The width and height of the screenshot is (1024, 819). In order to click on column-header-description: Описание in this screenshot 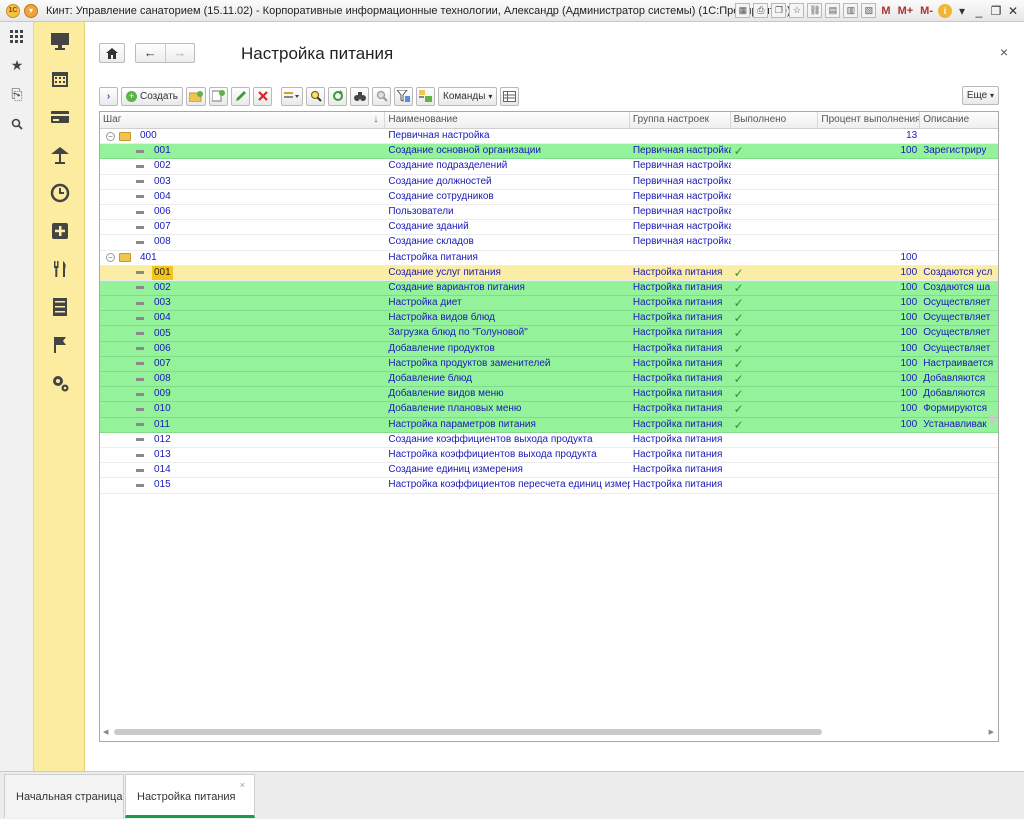, I will do `click(959, 120)`.